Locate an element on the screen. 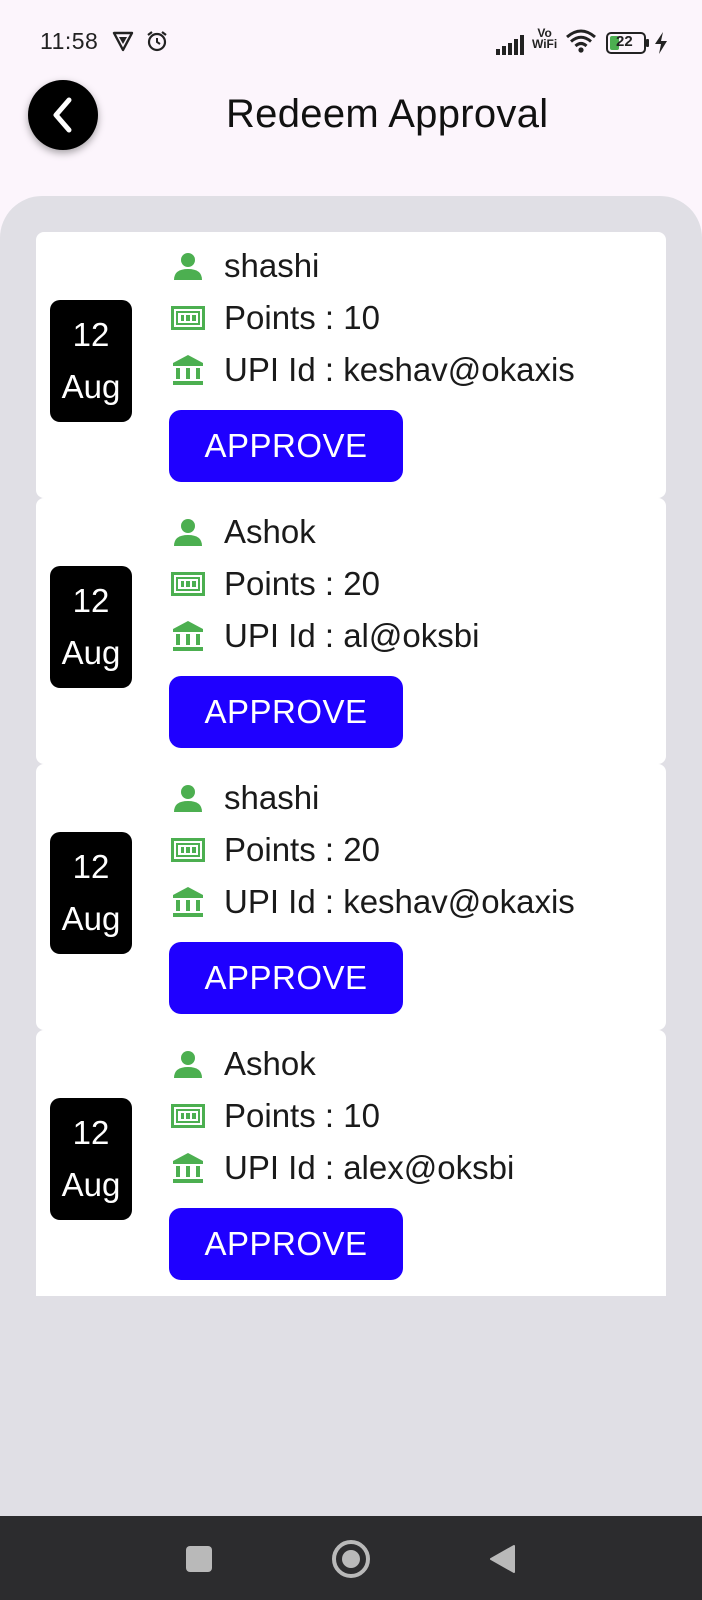  home-button is located at coordinates (351, 1559).